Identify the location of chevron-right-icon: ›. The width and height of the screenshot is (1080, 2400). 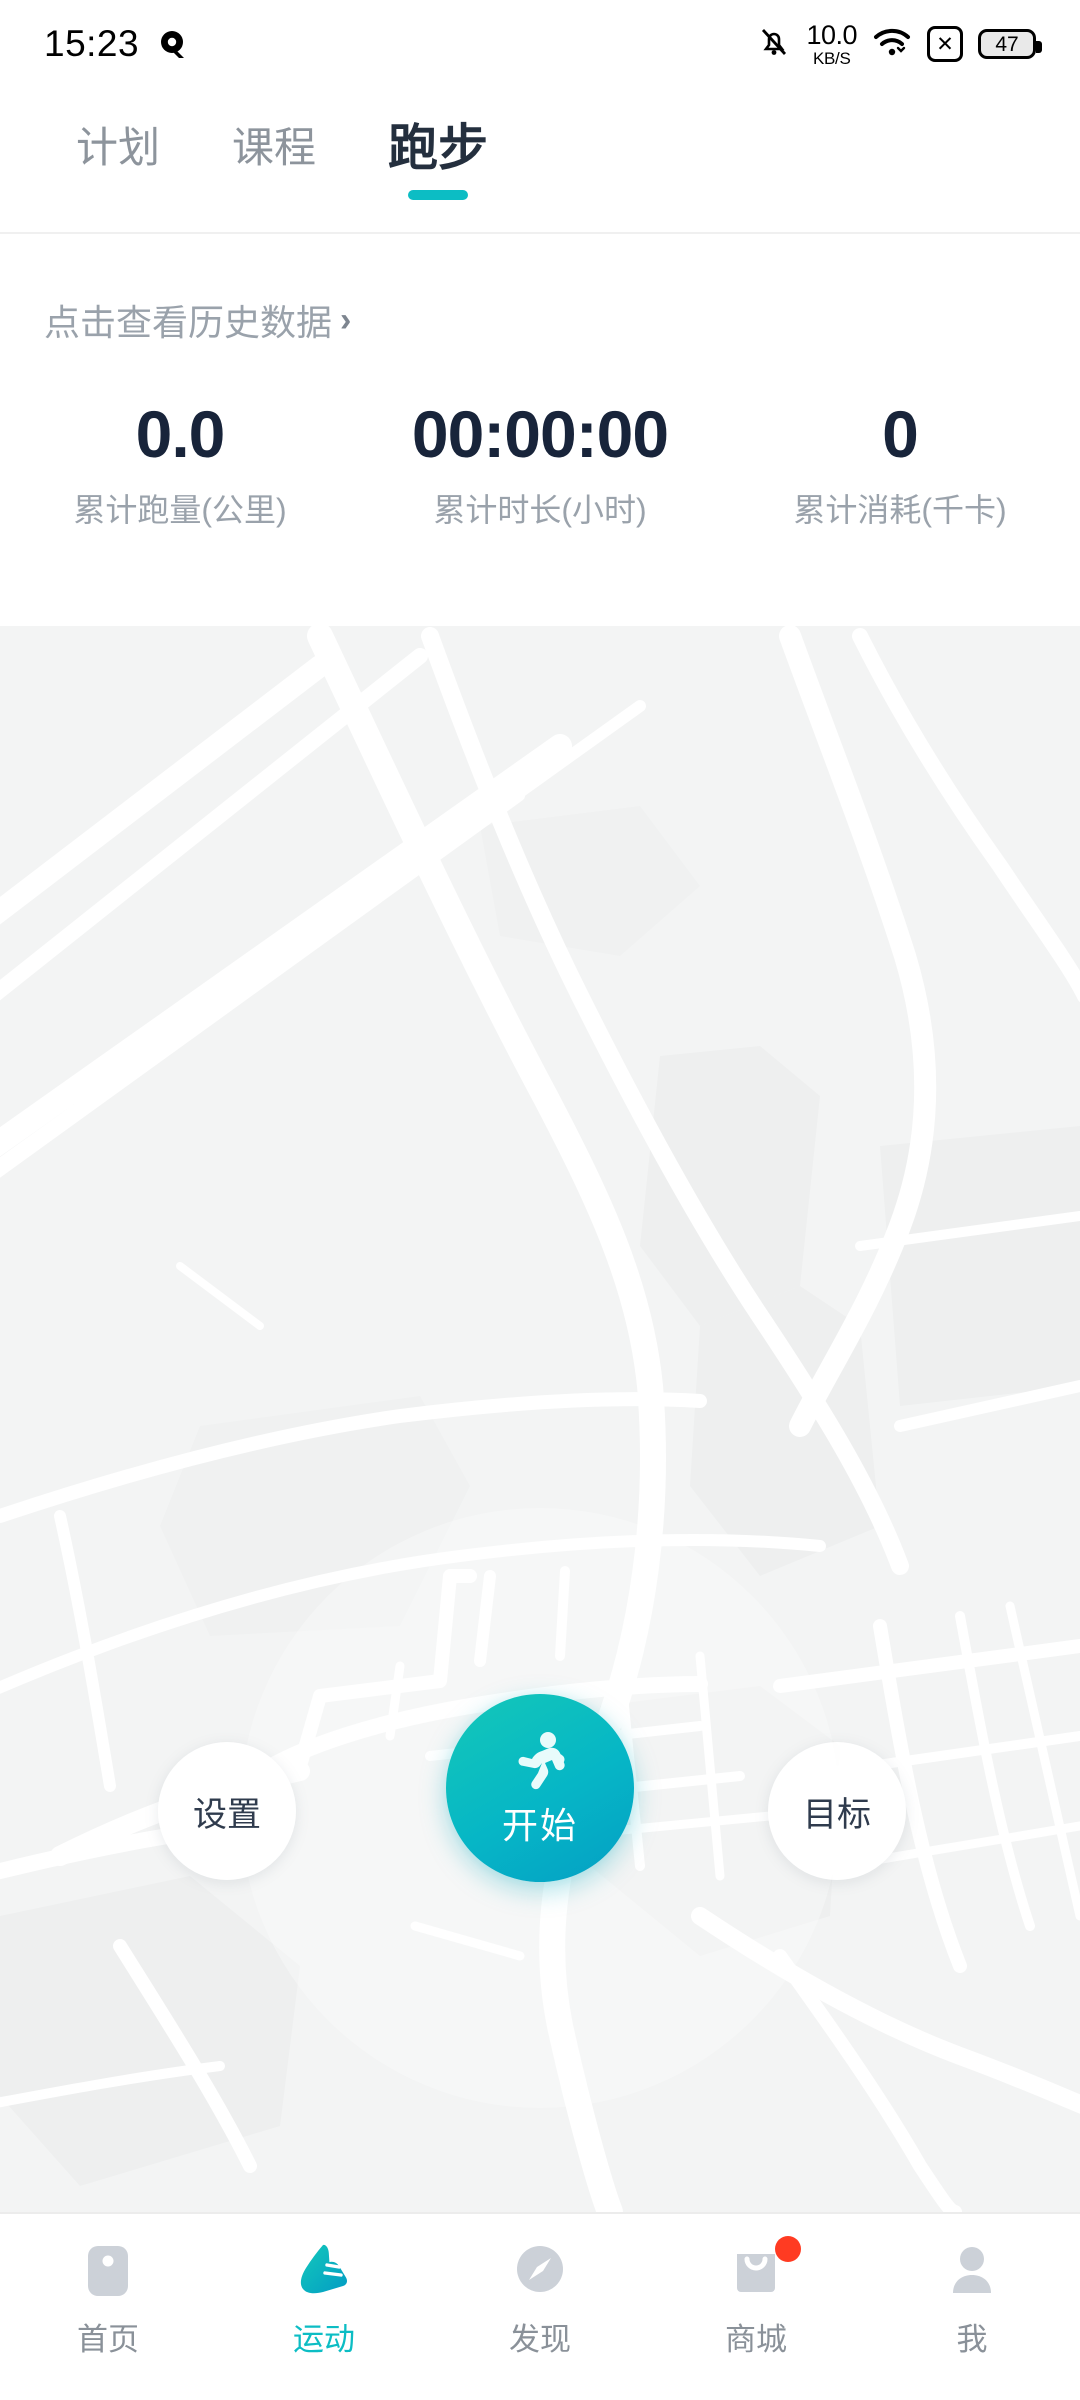
(346, 320).